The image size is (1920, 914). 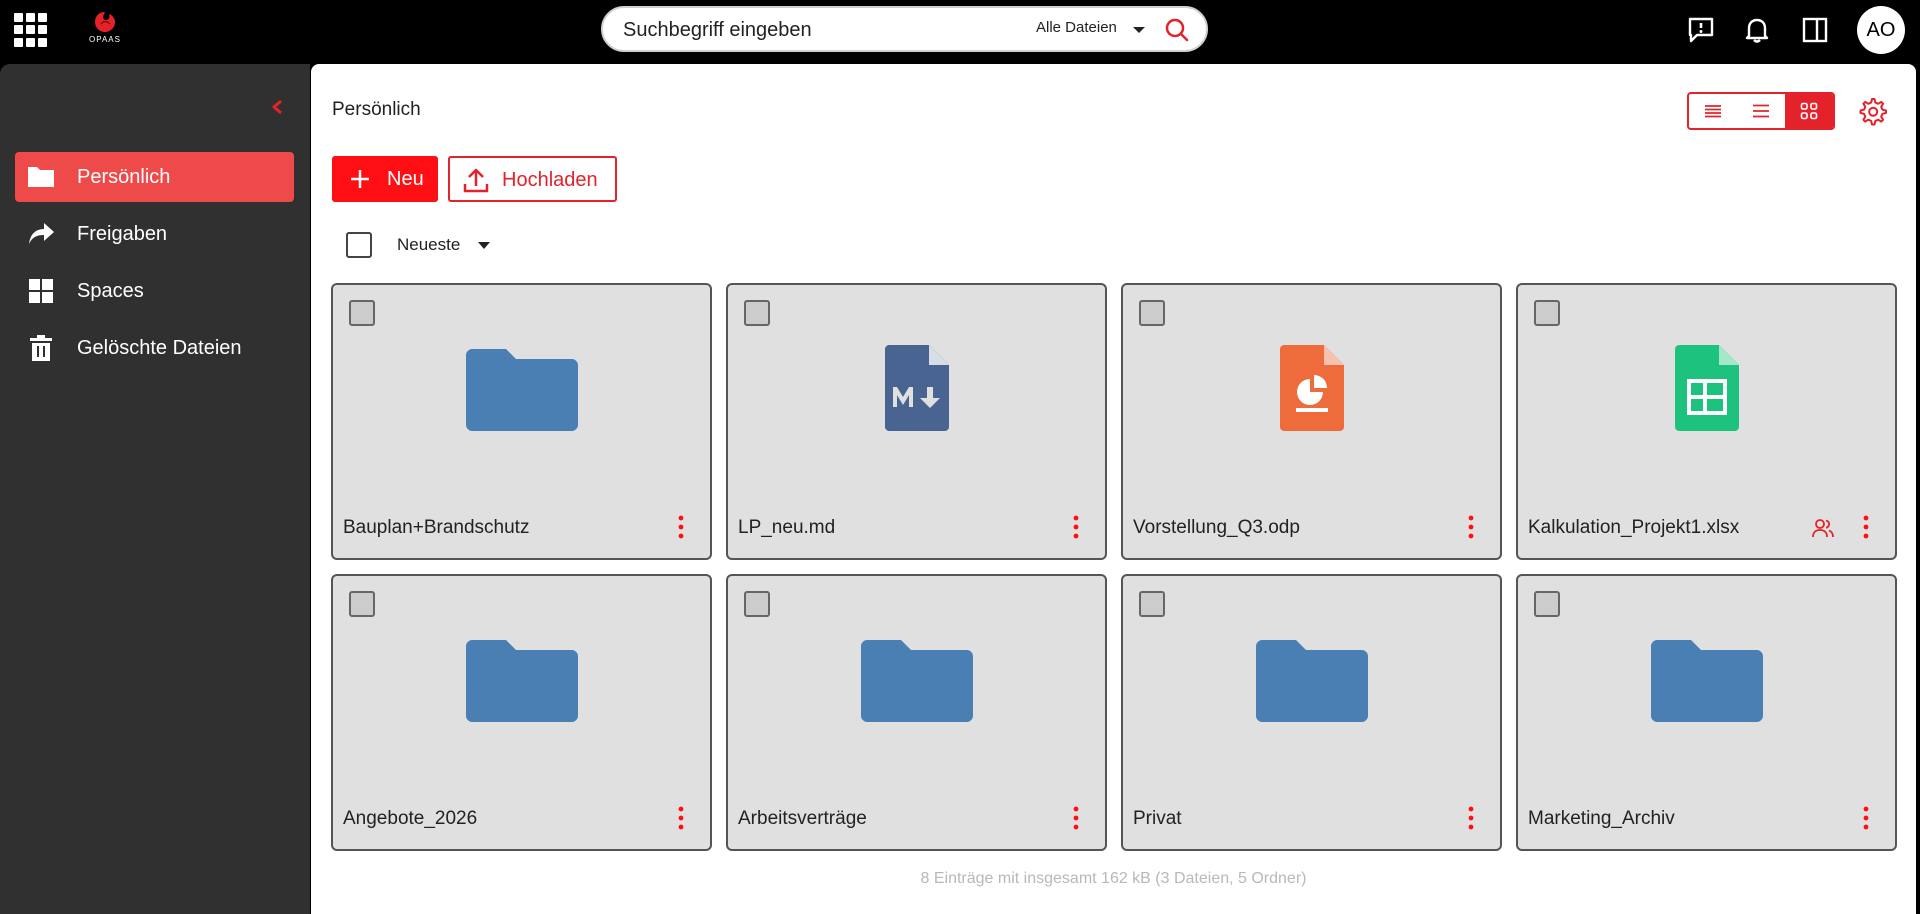 I want to click on top-bar: OPAAS Alle Dateien AO, so click(x=960, y=32).